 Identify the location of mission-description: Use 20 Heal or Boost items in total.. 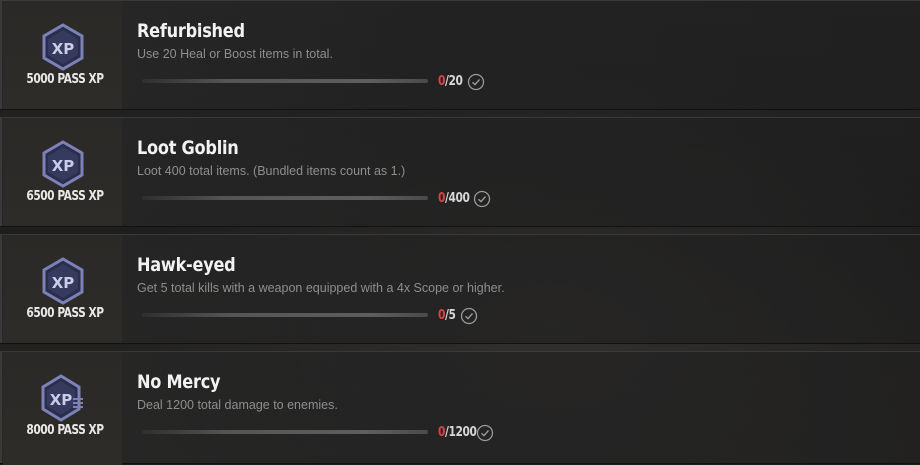
(235, 54).